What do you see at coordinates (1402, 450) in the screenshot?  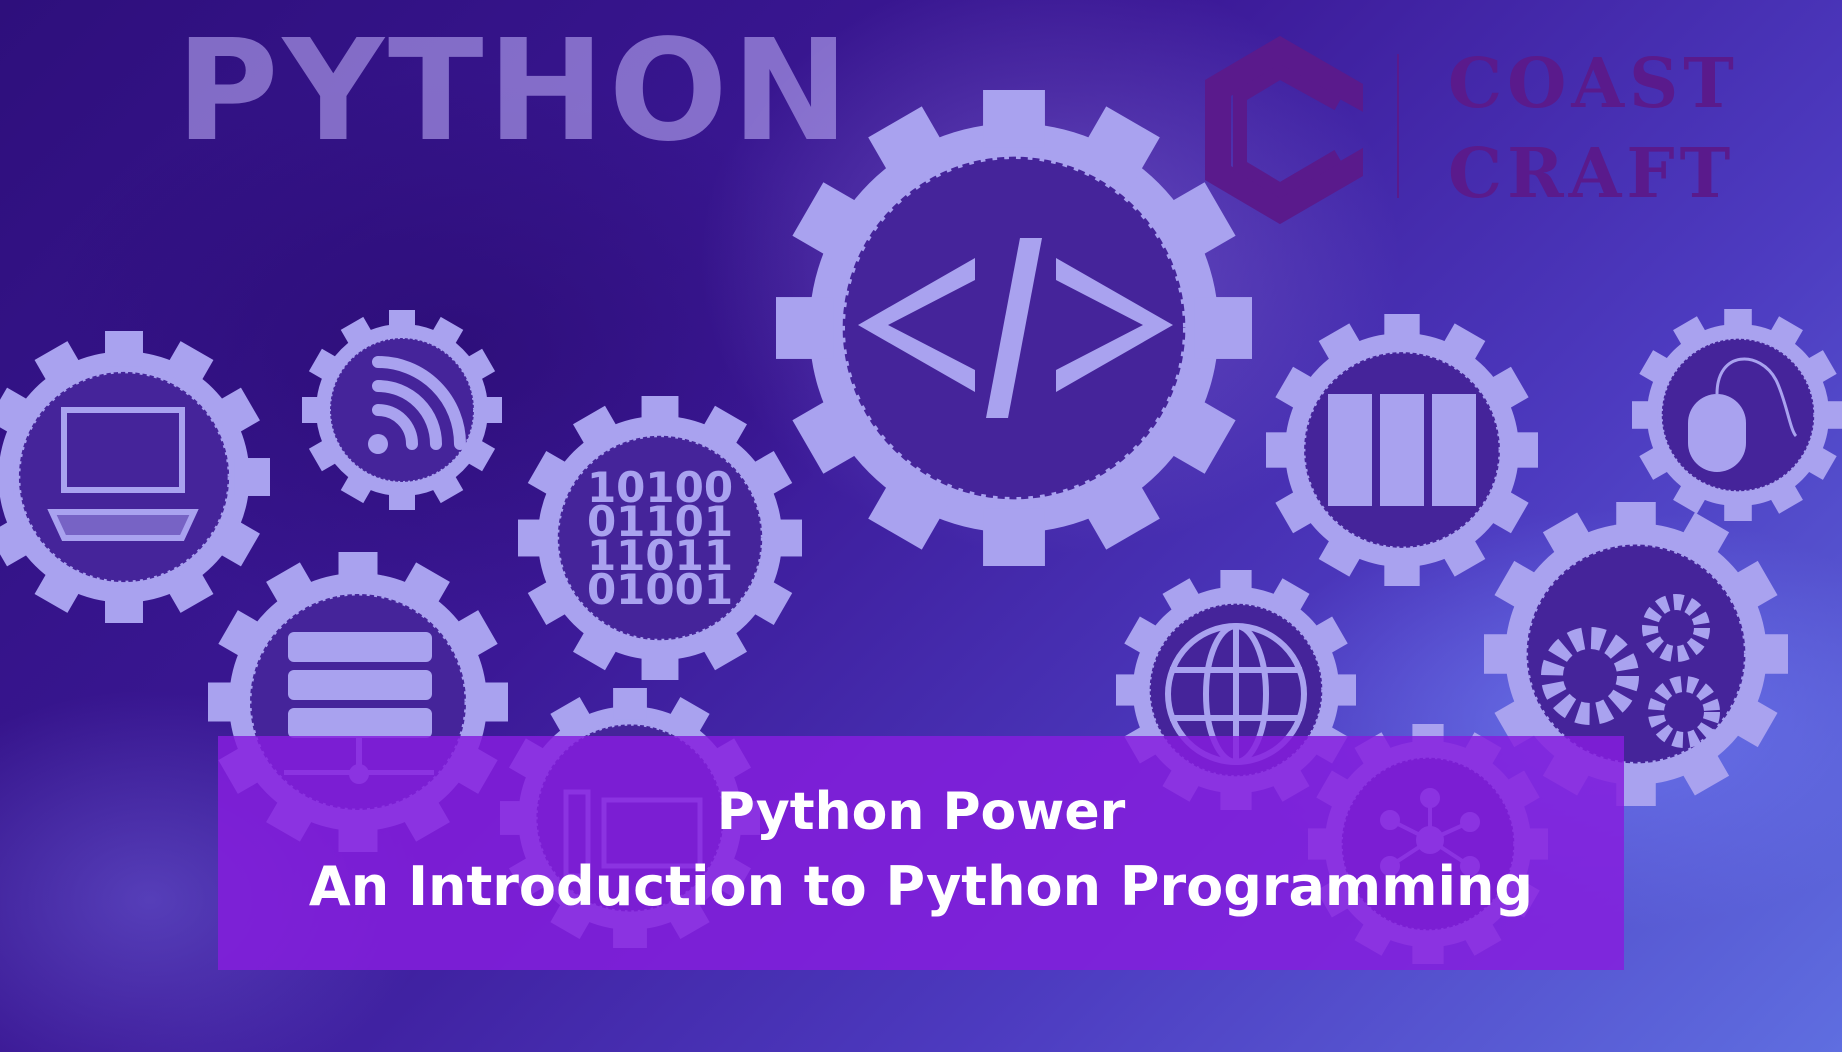 I see `server-racks-icon` at bounding box center [1402, 450].